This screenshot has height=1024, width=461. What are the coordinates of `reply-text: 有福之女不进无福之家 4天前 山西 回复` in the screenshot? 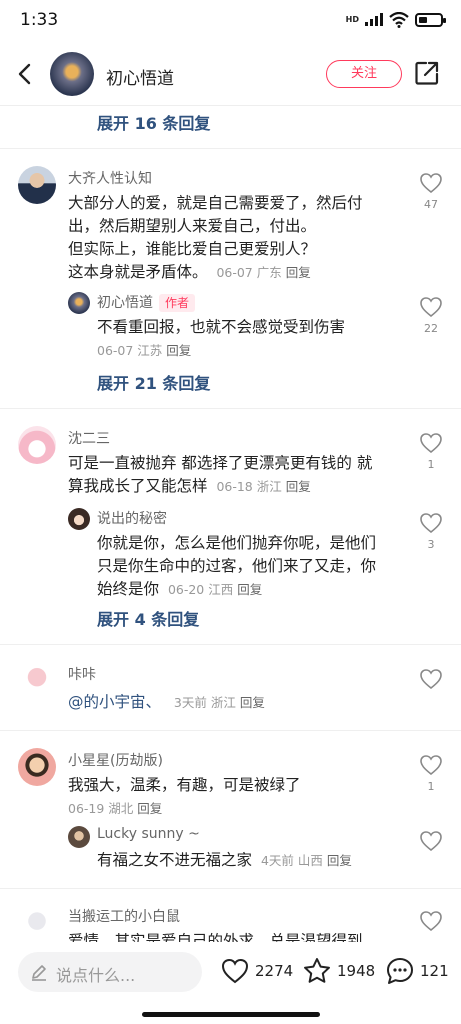 It's located at (249, 860).